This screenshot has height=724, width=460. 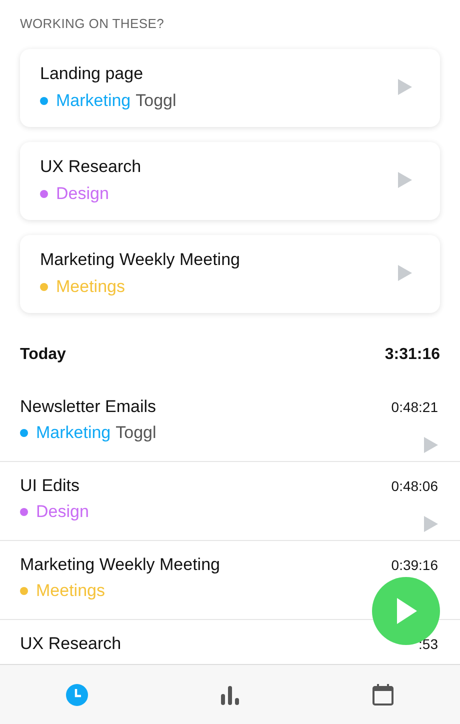 What do you see at coordinates (412, 354) in the screenshot?
I see `day-total: 3:31:16` at bounding box center [412, 354].